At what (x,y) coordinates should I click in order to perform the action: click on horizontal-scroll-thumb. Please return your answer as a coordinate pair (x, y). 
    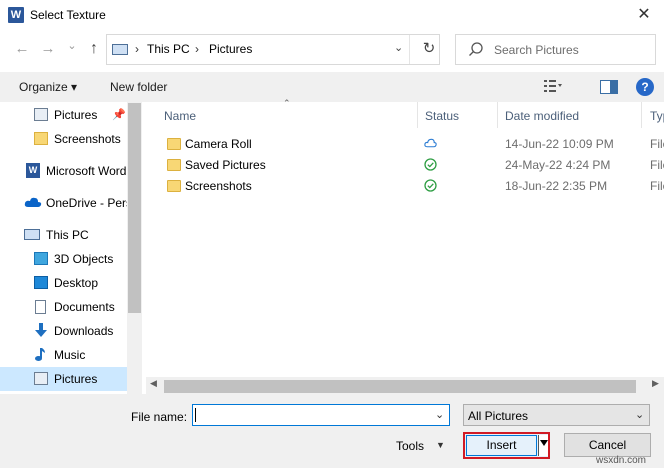
    Looking at the image, I should click on (400, 386).